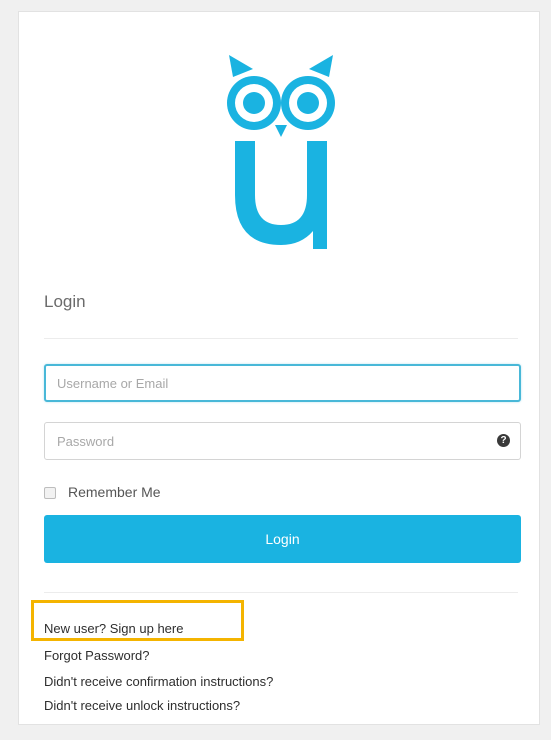 The width and height of the screenshot is (551, 740). I want to click on password-input, so click(282, 441).